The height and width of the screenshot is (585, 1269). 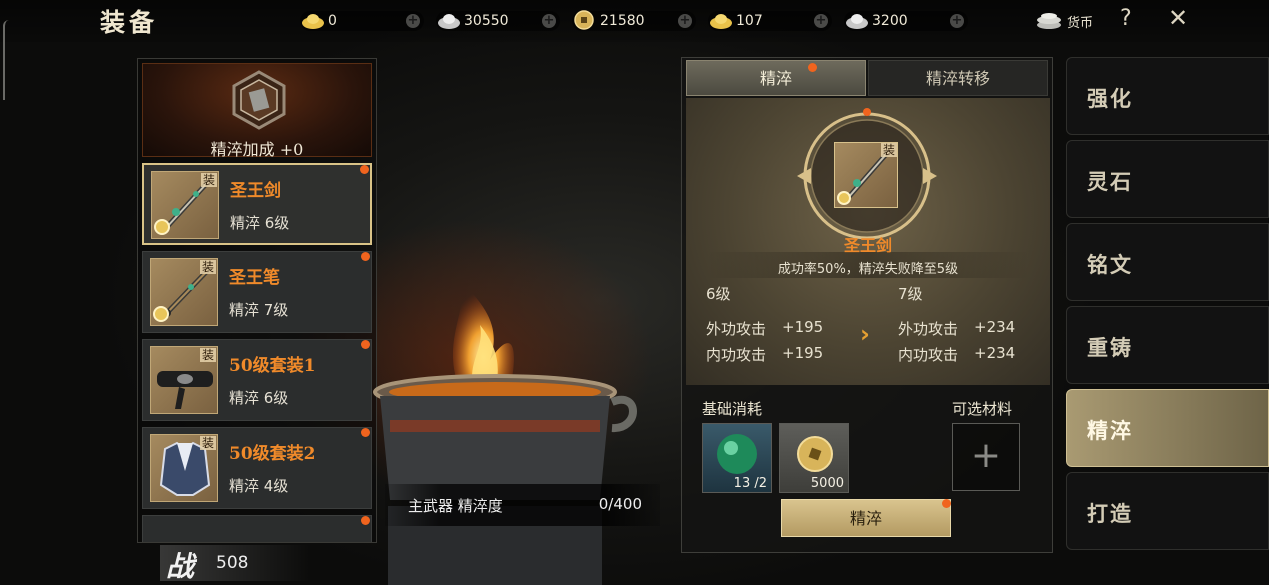 I want to click on power-glyph: 战, so click(x=180, y=566).